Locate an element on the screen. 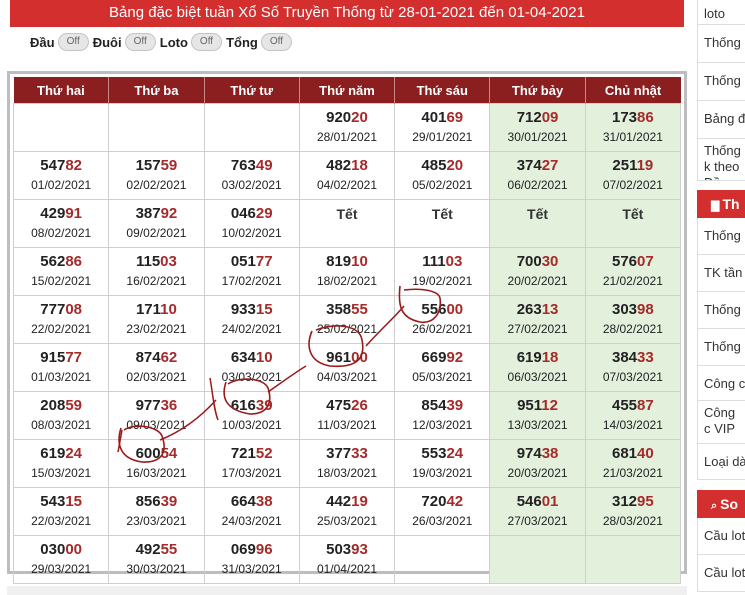 This screenshot has height=595, width=745. special-number: 63410 is located at coordinates (251, 357).